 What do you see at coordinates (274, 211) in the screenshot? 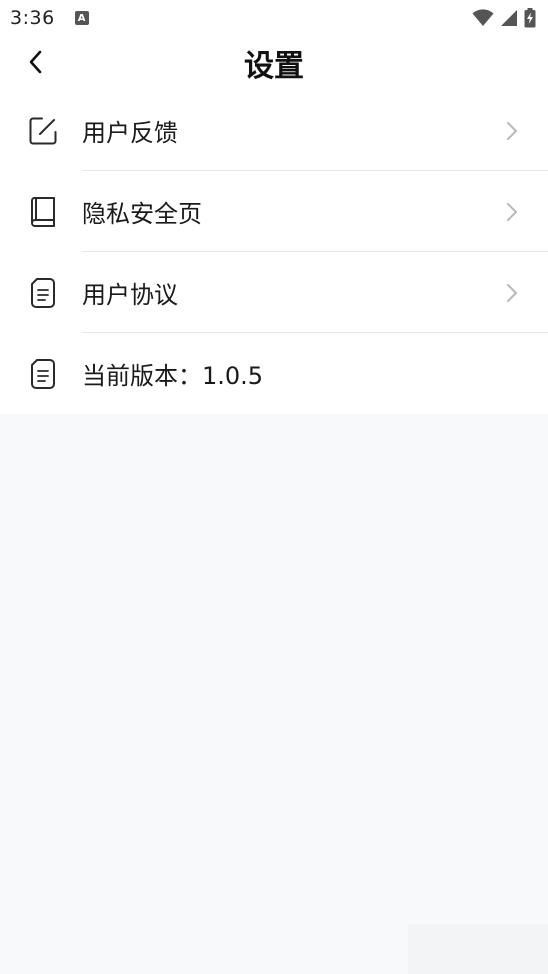
I see `settings-item-privacy: 隐私安全页` at bounding box center [274, 211].